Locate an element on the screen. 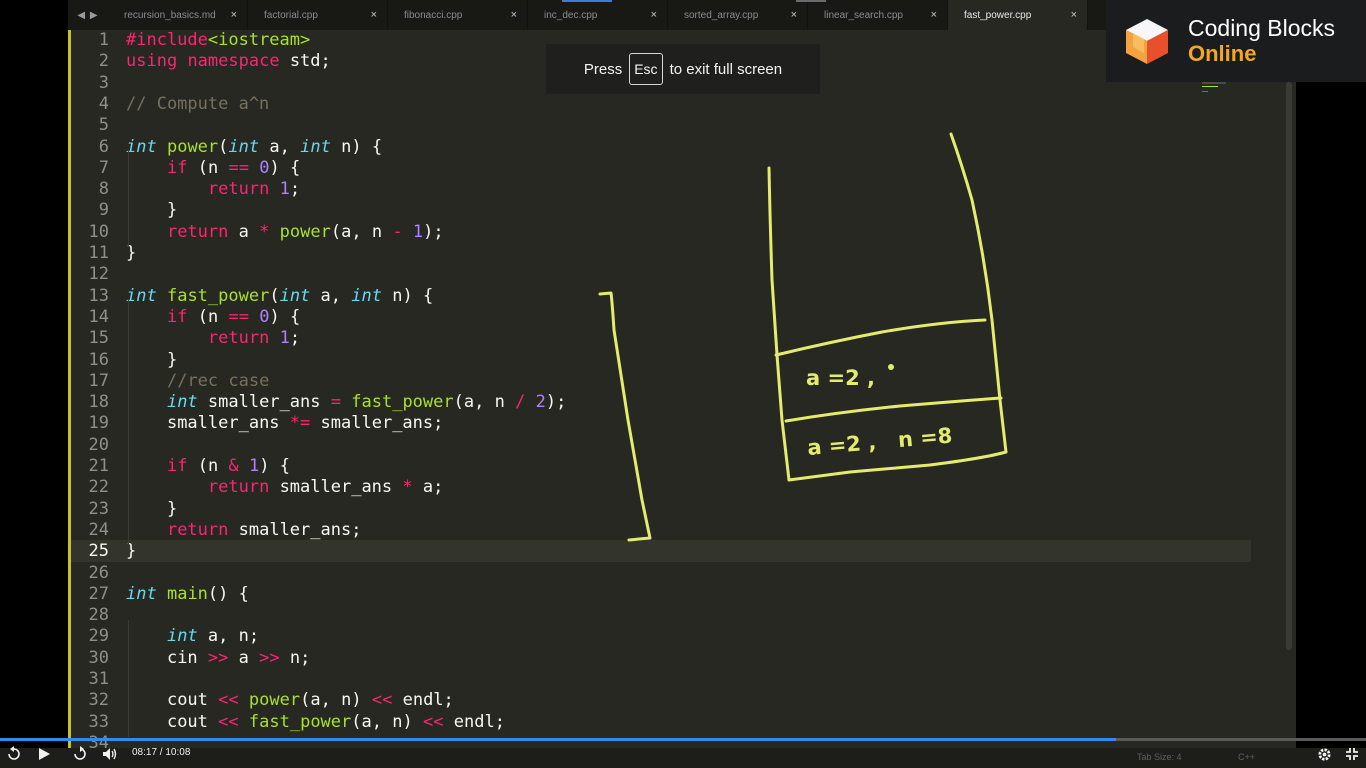 This screenshot has height=768, width=1366. line-number: 32 is located at coordinates (98, 700).